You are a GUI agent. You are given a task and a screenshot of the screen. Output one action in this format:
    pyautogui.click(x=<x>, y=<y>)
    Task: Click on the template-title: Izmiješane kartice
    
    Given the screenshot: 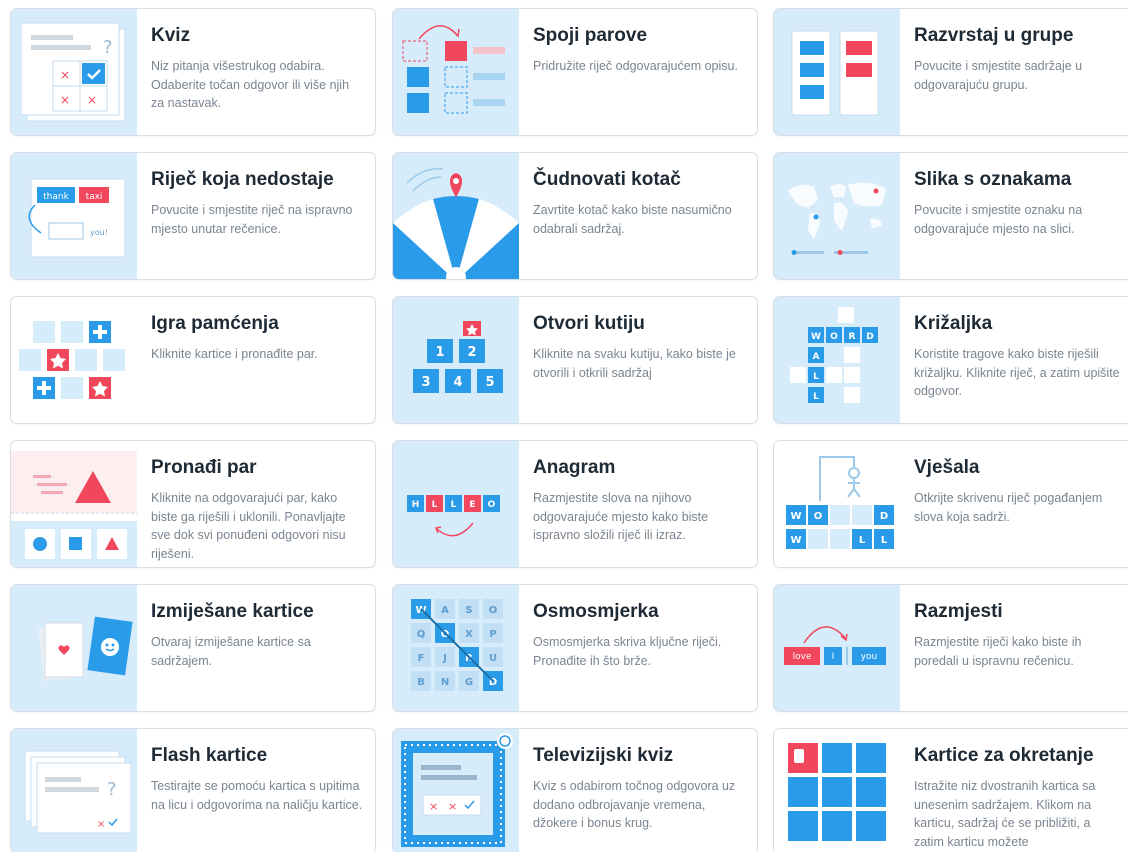 What is the action you would take?
    pyautogui.click(x=232, y=611)
    